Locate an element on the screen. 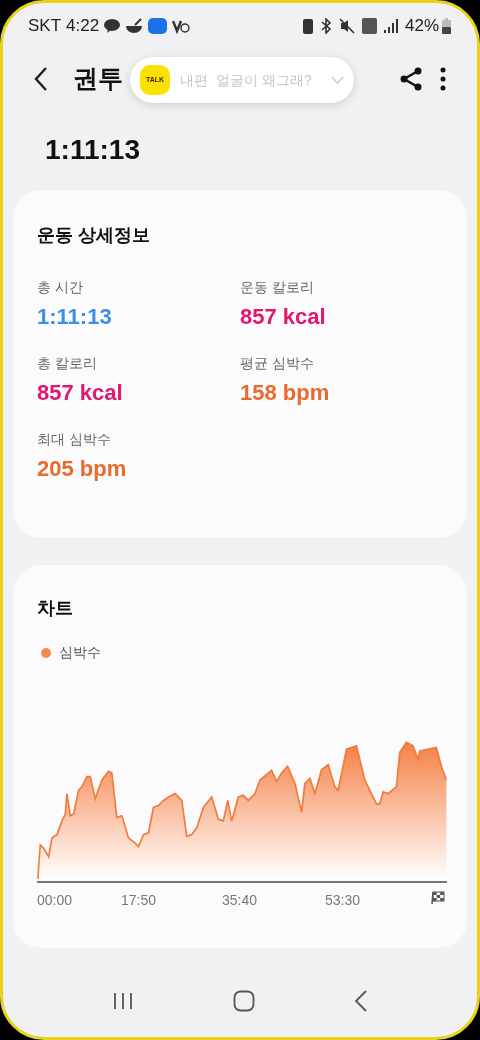 The height and width of the screenshot is (1040, 480). clock-text: 4:22 is located at coordinates (83, 26).